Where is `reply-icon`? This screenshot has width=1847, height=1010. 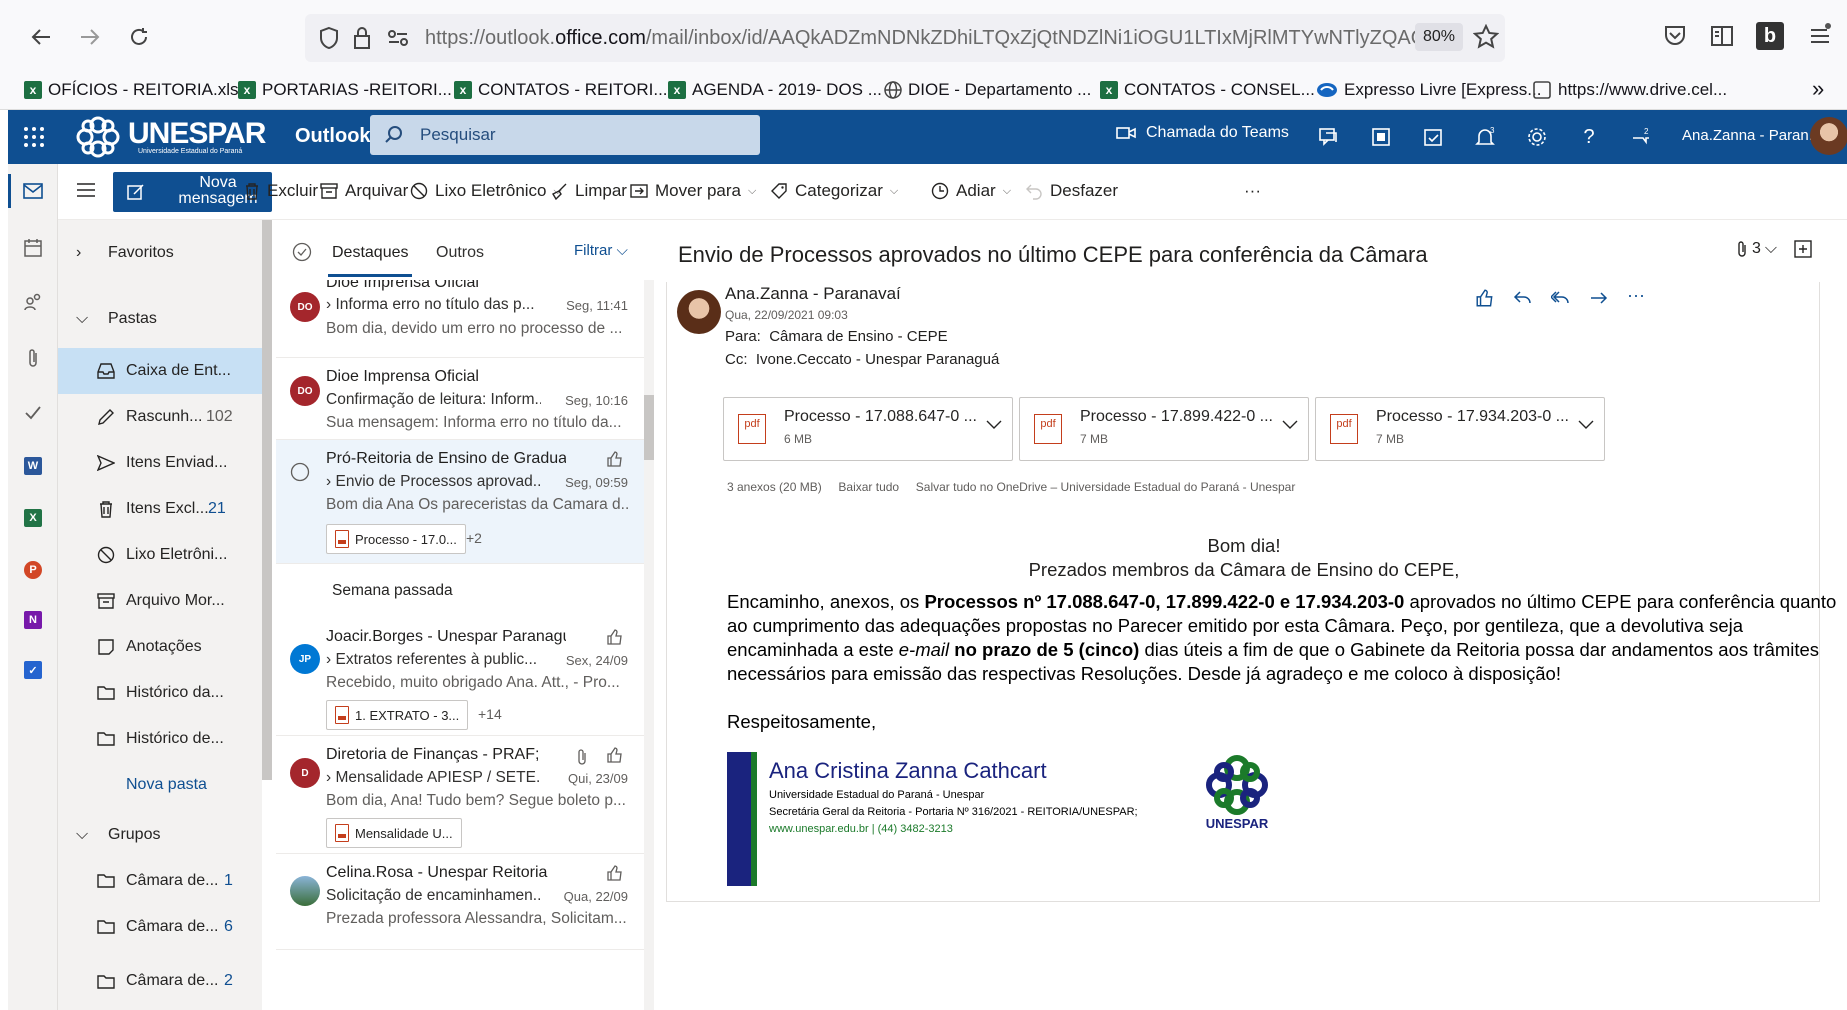
reply-icon is located at coordinates (1523, 298).